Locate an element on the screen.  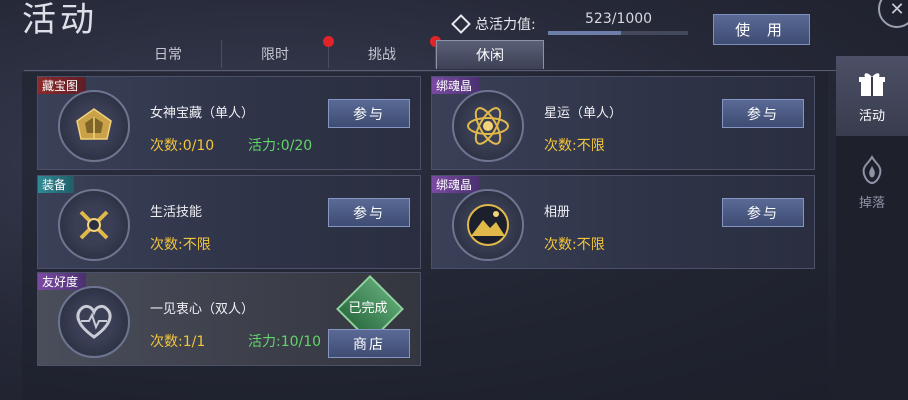
tab-label: 休闲 is located at coordinates (490, 56).